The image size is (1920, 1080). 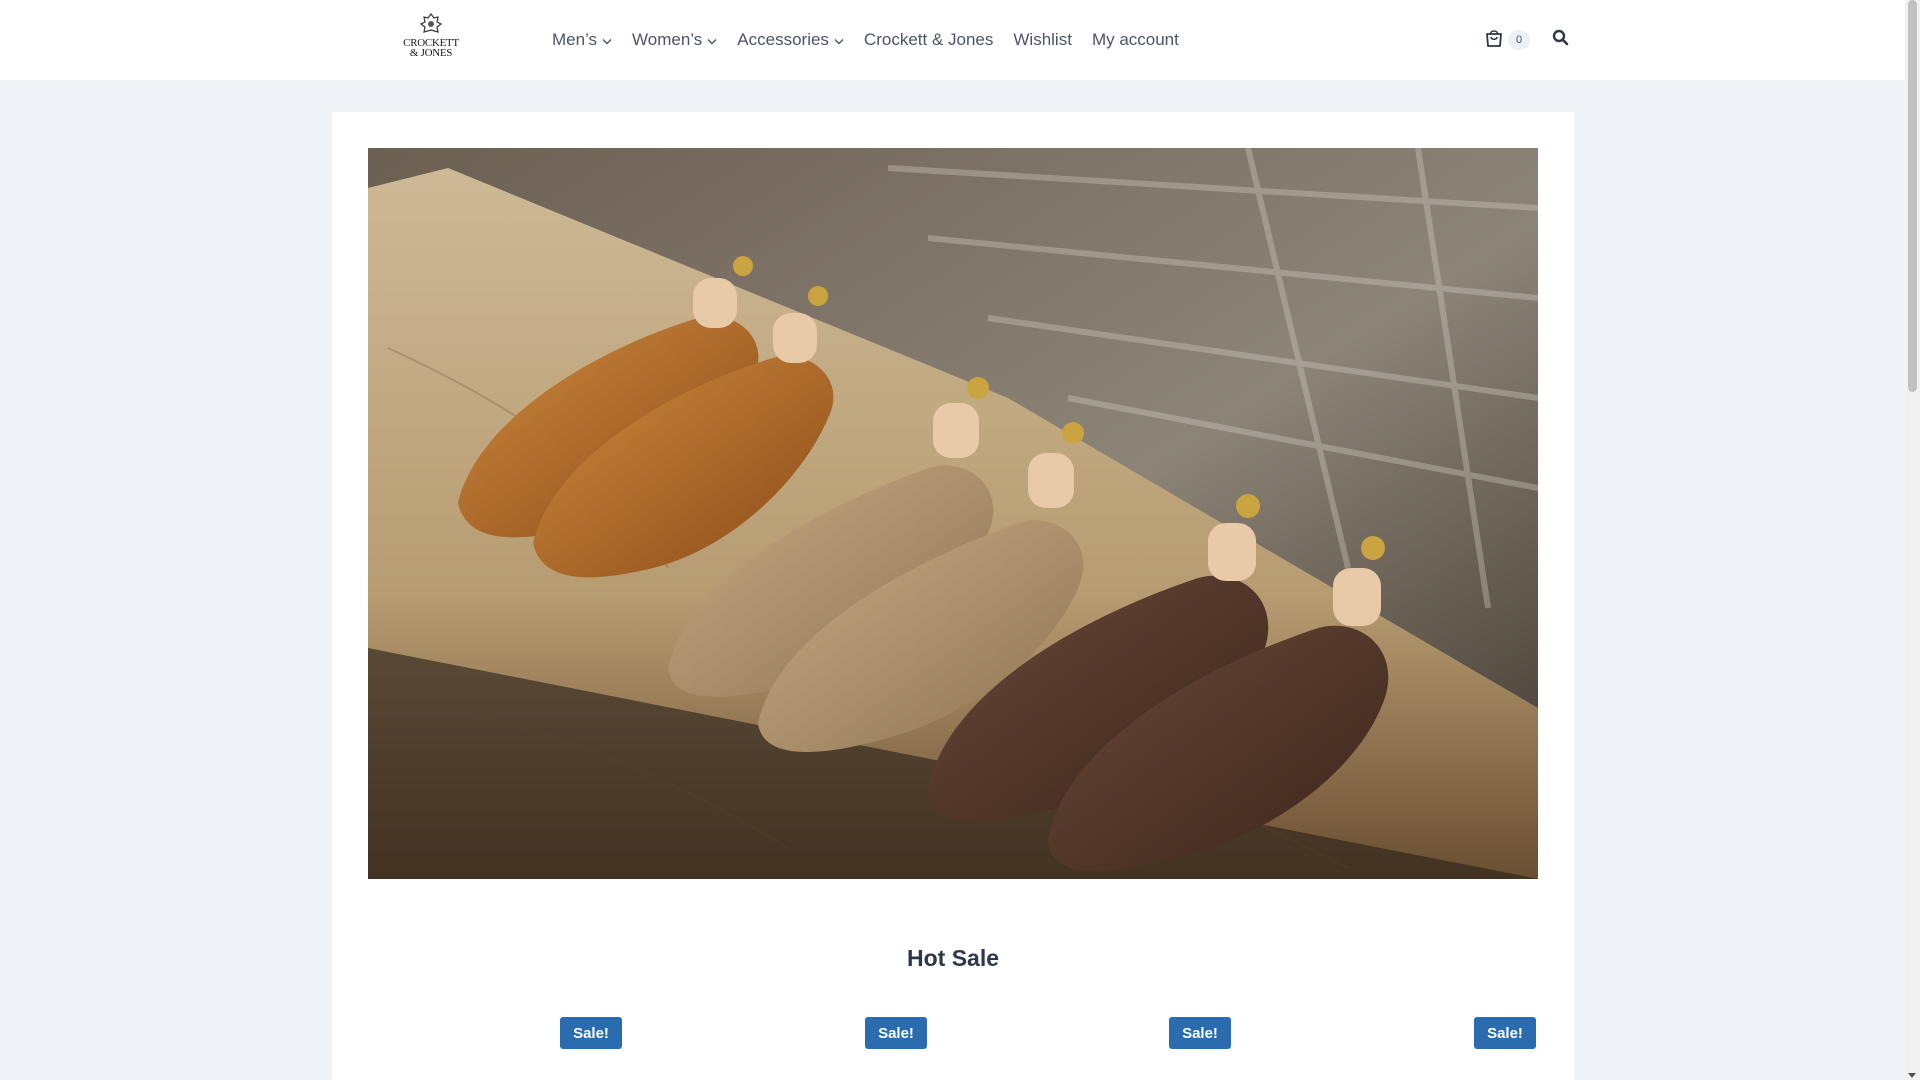 I want to click on header-tools: 0, so click(x=1526, y=40).